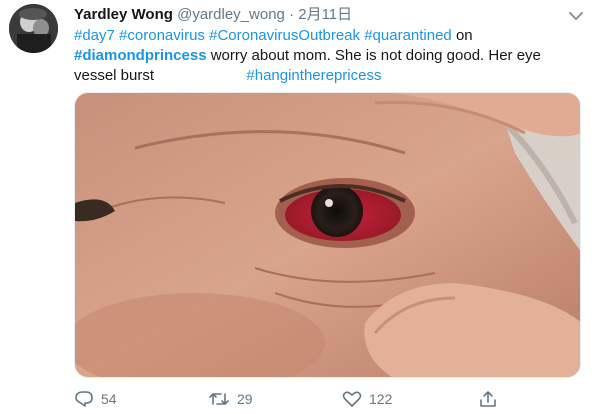 This screenshot has height=414, width=601. Describe the element at coordinates (284, 35) in the screenshot. I see `hashtag-coronavirus-outbreak: #CoronavirusOutbreak` at that location.